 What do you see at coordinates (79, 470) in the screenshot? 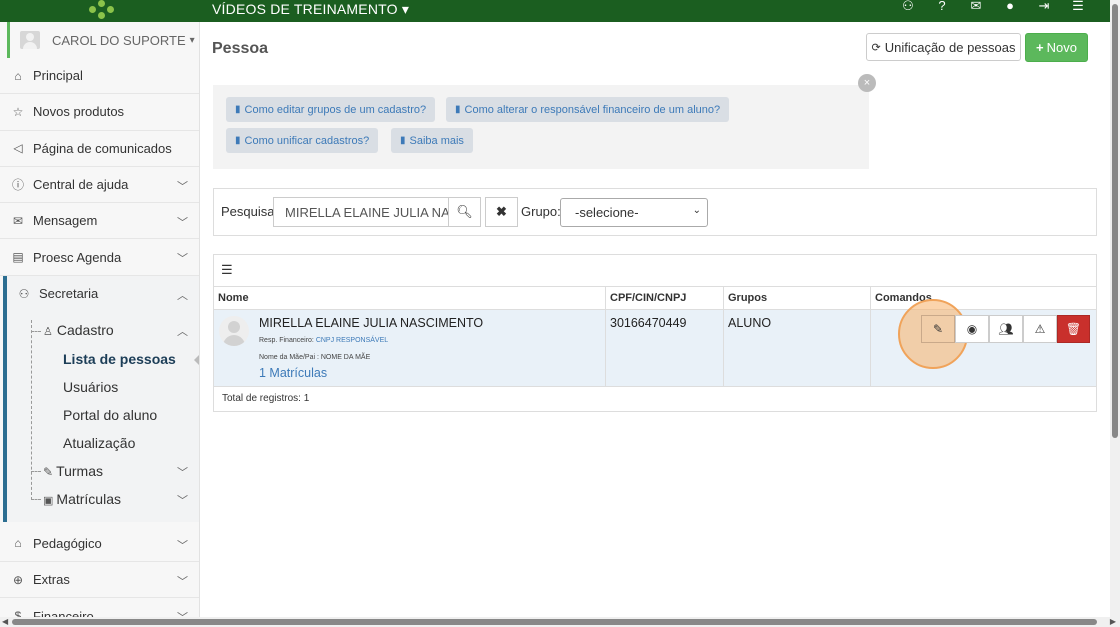
I see `sidebar-item-label: Turmas` at bounding box center [79, 470].